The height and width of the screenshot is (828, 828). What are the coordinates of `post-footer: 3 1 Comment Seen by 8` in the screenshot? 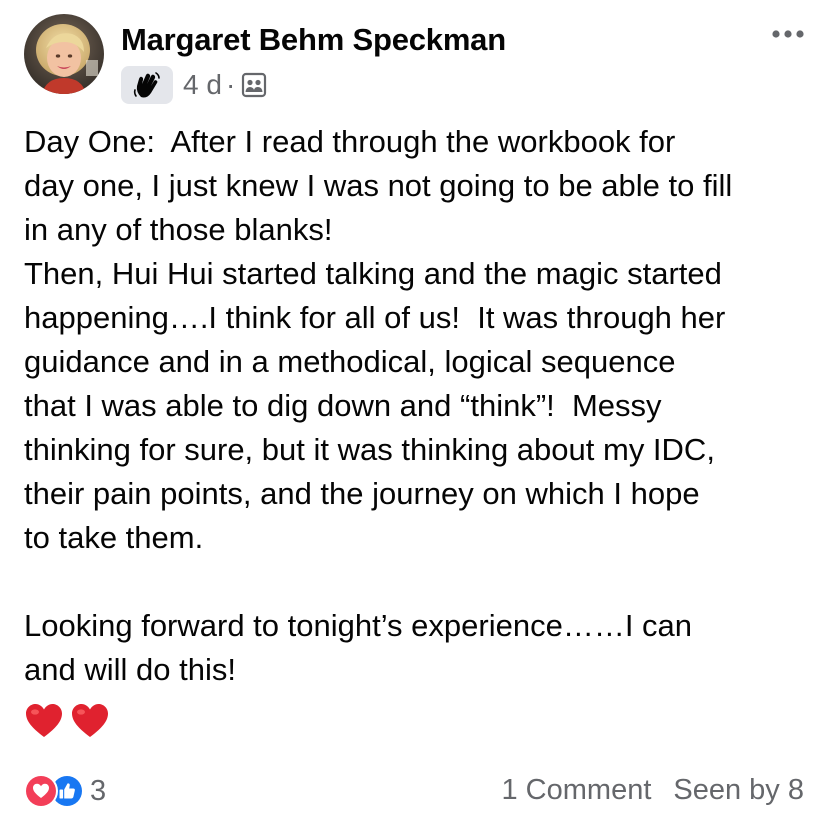 It's located at (414, 792).